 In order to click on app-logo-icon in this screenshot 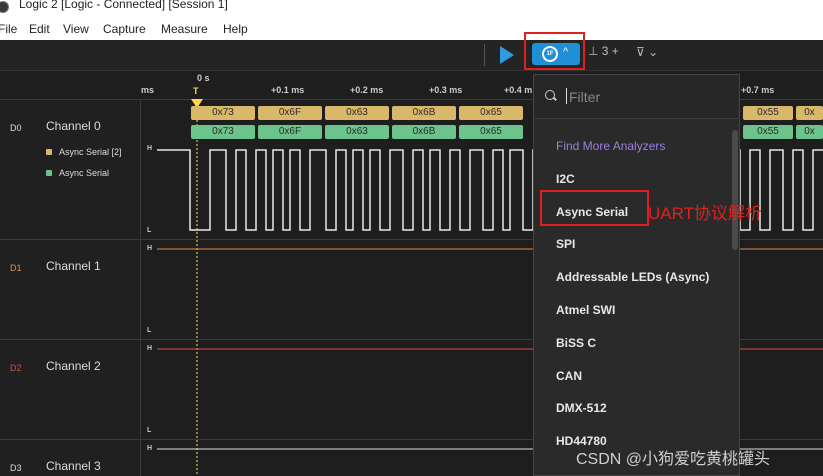, I will do `click(4, 7)`.